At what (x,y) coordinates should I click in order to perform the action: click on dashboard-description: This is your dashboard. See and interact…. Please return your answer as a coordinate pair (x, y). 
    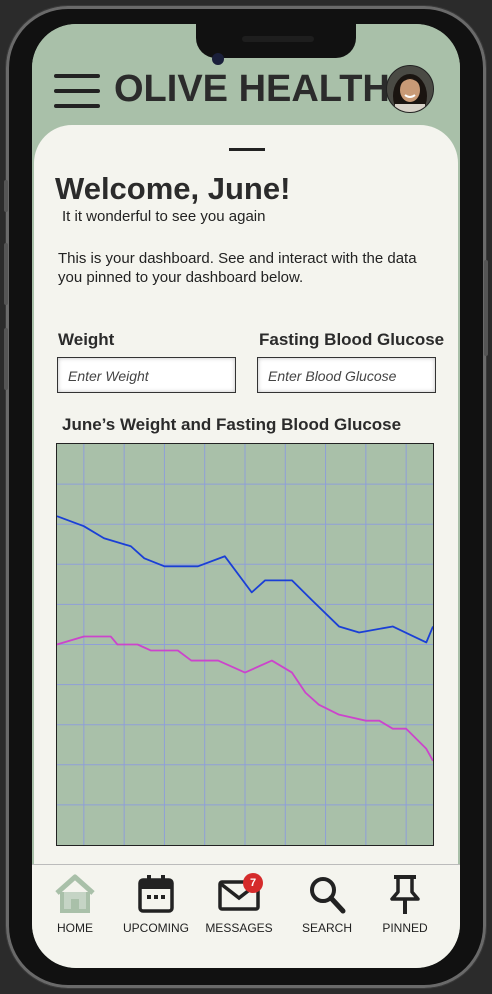
    Looking at the image, I should click on (237, 268).